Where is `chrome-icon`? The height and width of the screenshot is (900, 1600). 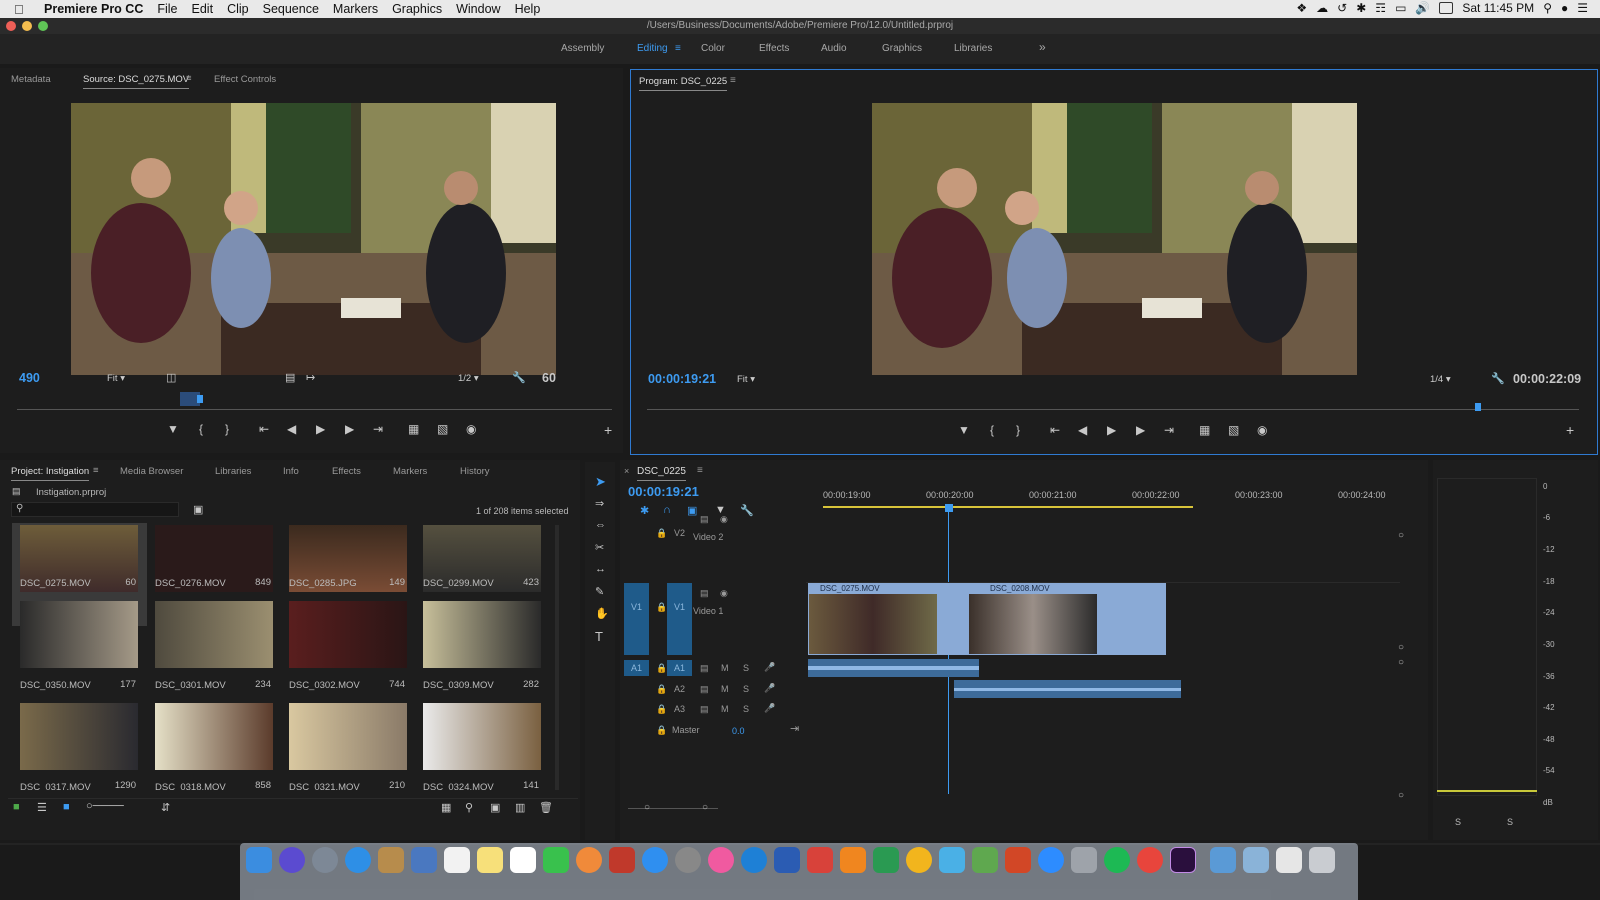 chrome-icon is located at coordinates (1150, 860).